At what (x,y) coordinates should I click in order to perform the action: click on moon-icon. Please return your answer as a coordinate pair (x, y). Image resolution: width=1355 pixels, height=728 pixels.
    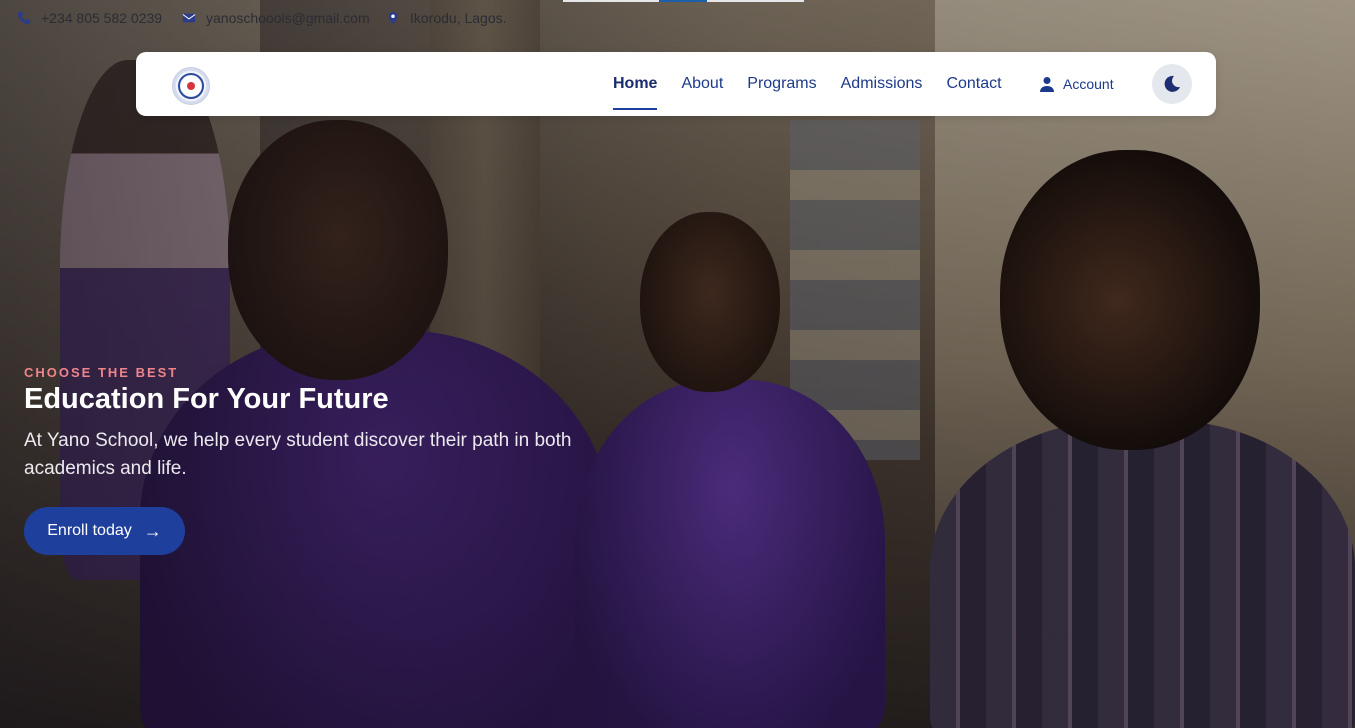
    Looking at the image, I should click on (1172, 83).